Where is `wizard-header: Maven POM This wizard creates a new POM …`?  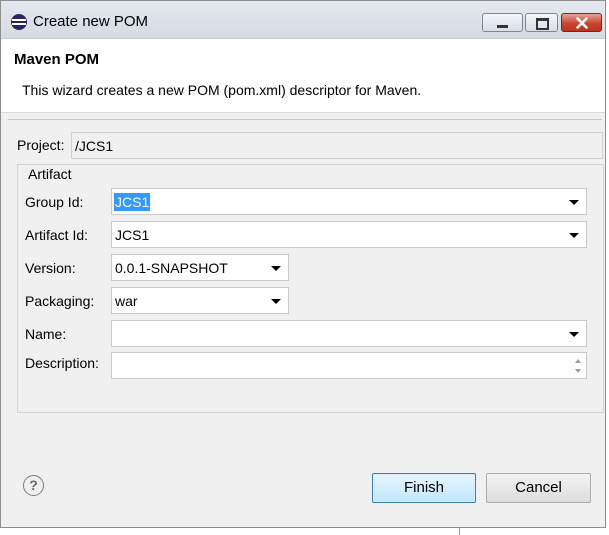 wizard-header: Maven POM This wizard creates a new POM … is located at coordinates (303, 76).